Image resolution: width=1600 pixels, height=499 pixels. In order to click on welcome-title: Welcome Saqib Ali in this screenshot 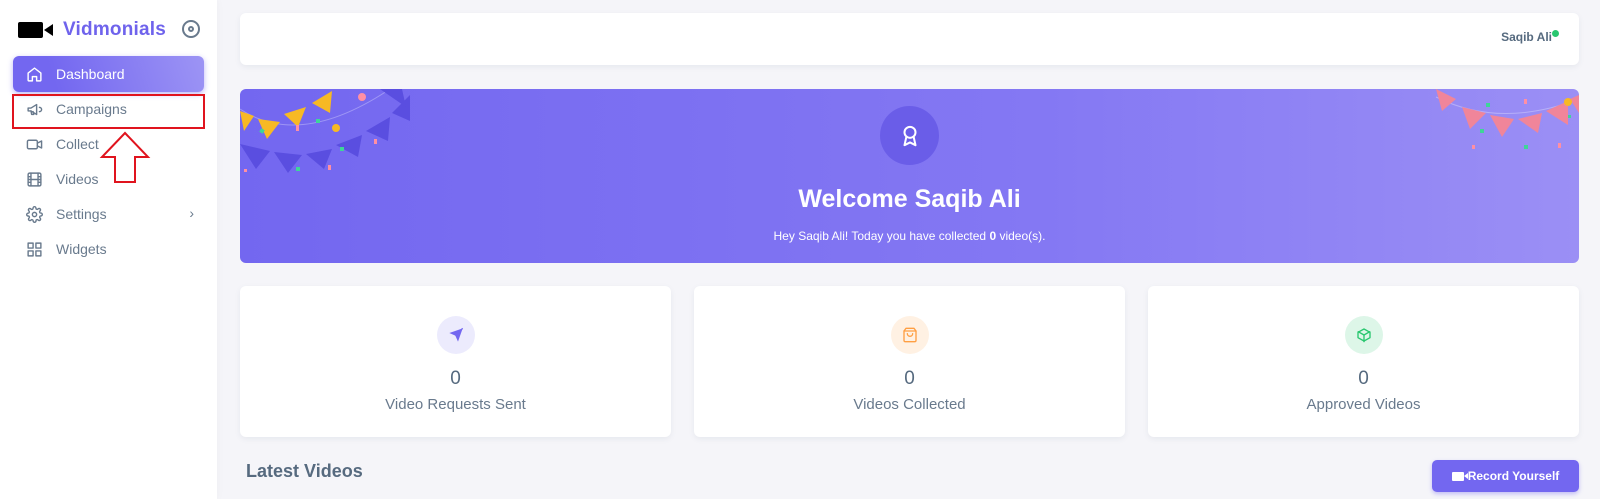, I will do `click(909, 199)`.